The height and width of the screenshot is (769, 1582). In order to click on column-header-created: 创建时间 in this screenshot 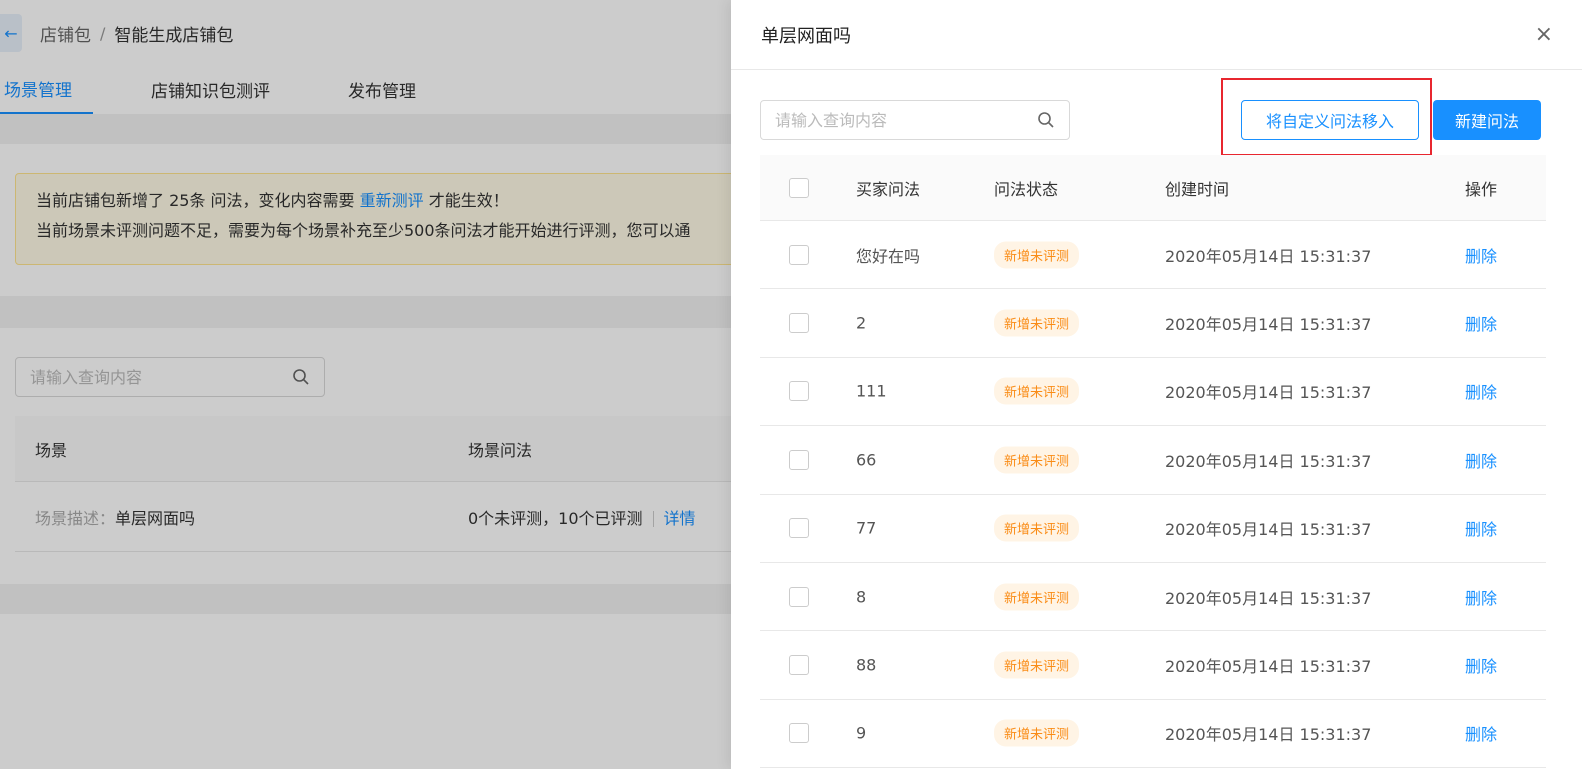, I will do `click(1197, 189)`.